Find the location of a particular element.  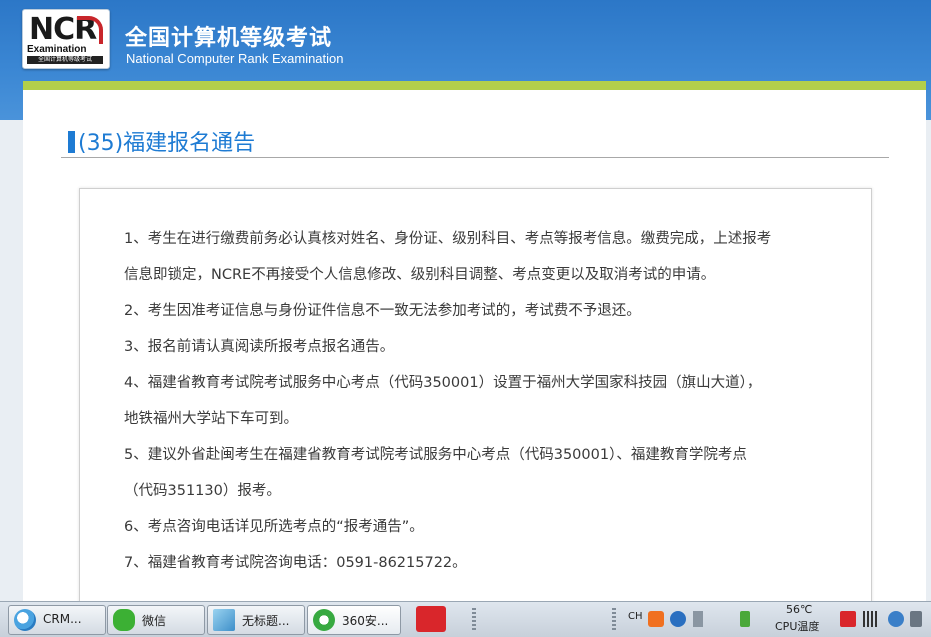

page-title: (35)福建报名通告 is located at coordinates (161, 141).